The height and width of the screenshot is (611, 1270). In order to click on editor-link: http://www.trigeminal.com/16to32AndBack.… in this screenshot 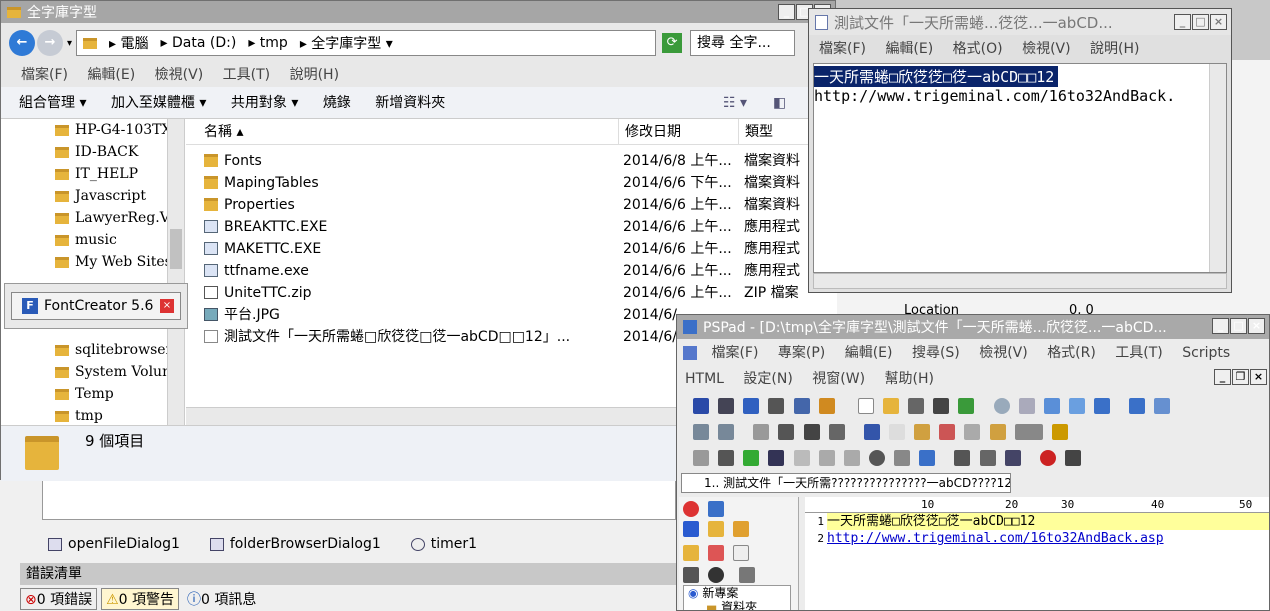, I will do `click(1048, 538)`.